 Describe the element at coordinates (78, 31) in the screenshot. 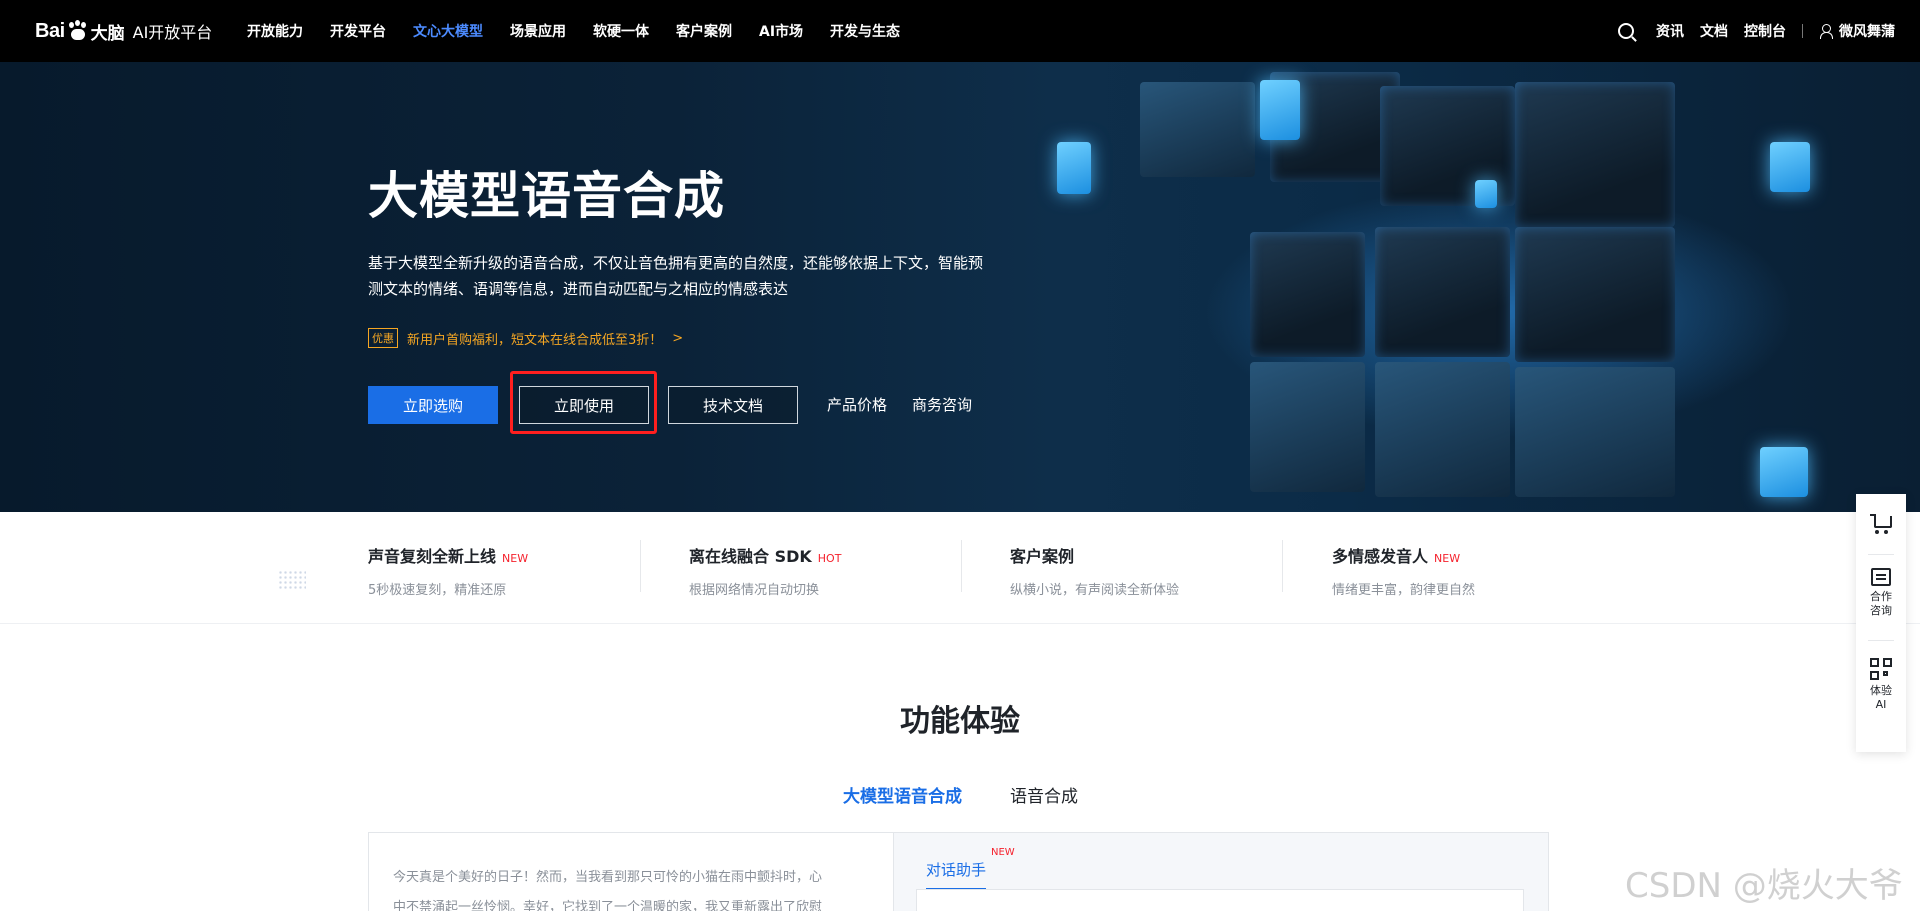

I see `paw-icon` at that location.